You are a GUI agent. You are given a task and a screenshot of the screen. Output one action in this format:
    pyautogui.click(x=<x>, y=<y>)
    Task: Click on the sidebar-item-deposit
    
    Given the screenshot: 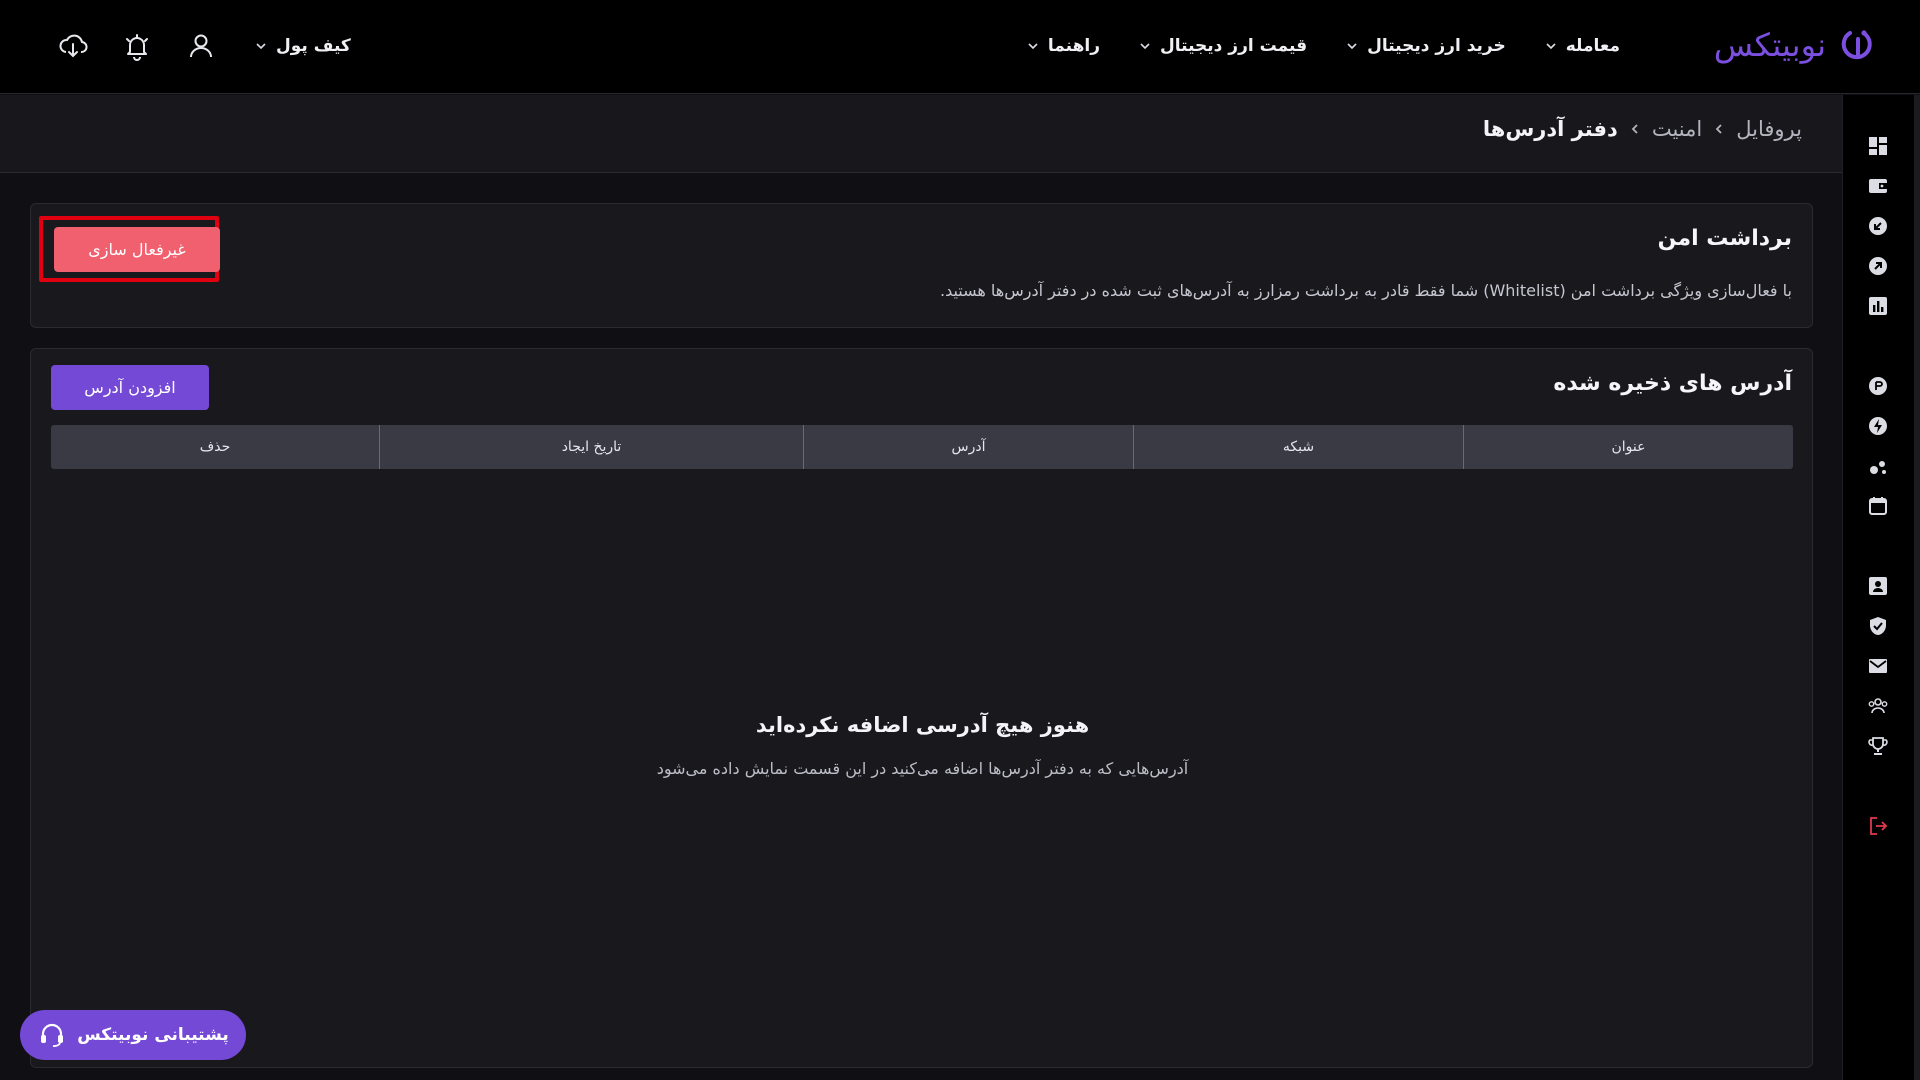 What is the action you would take?
    pyautogui.click(x=1878, y=226)
    